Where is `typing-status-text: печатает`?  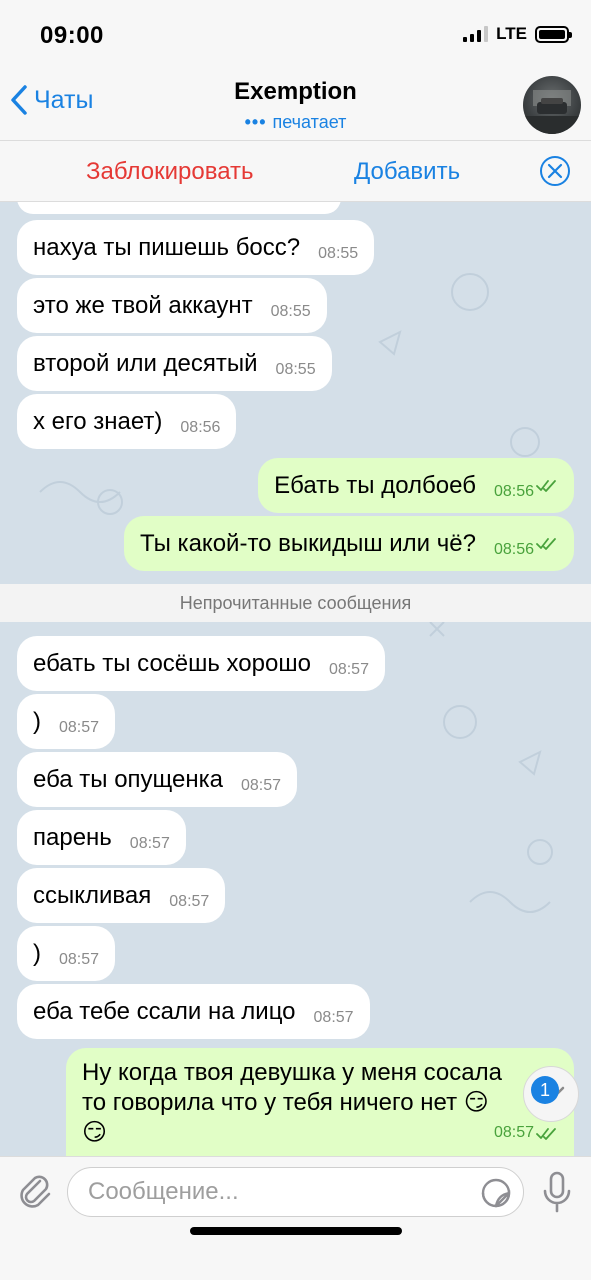
typing-status-text: печатает is located at coordinates (309, 122).